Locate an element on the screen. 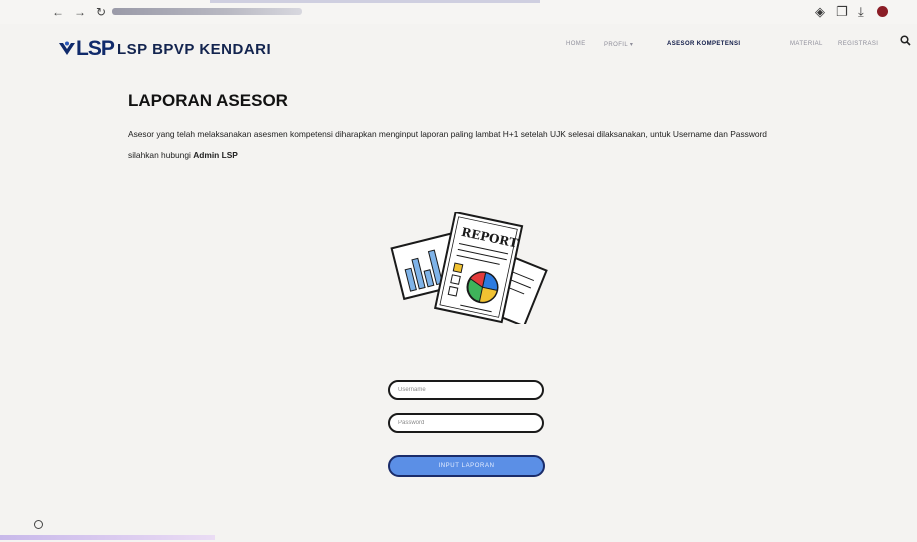 This screenshot has width=917, height=542. report-illustration: REPORT is located at coordinates (469, 268).